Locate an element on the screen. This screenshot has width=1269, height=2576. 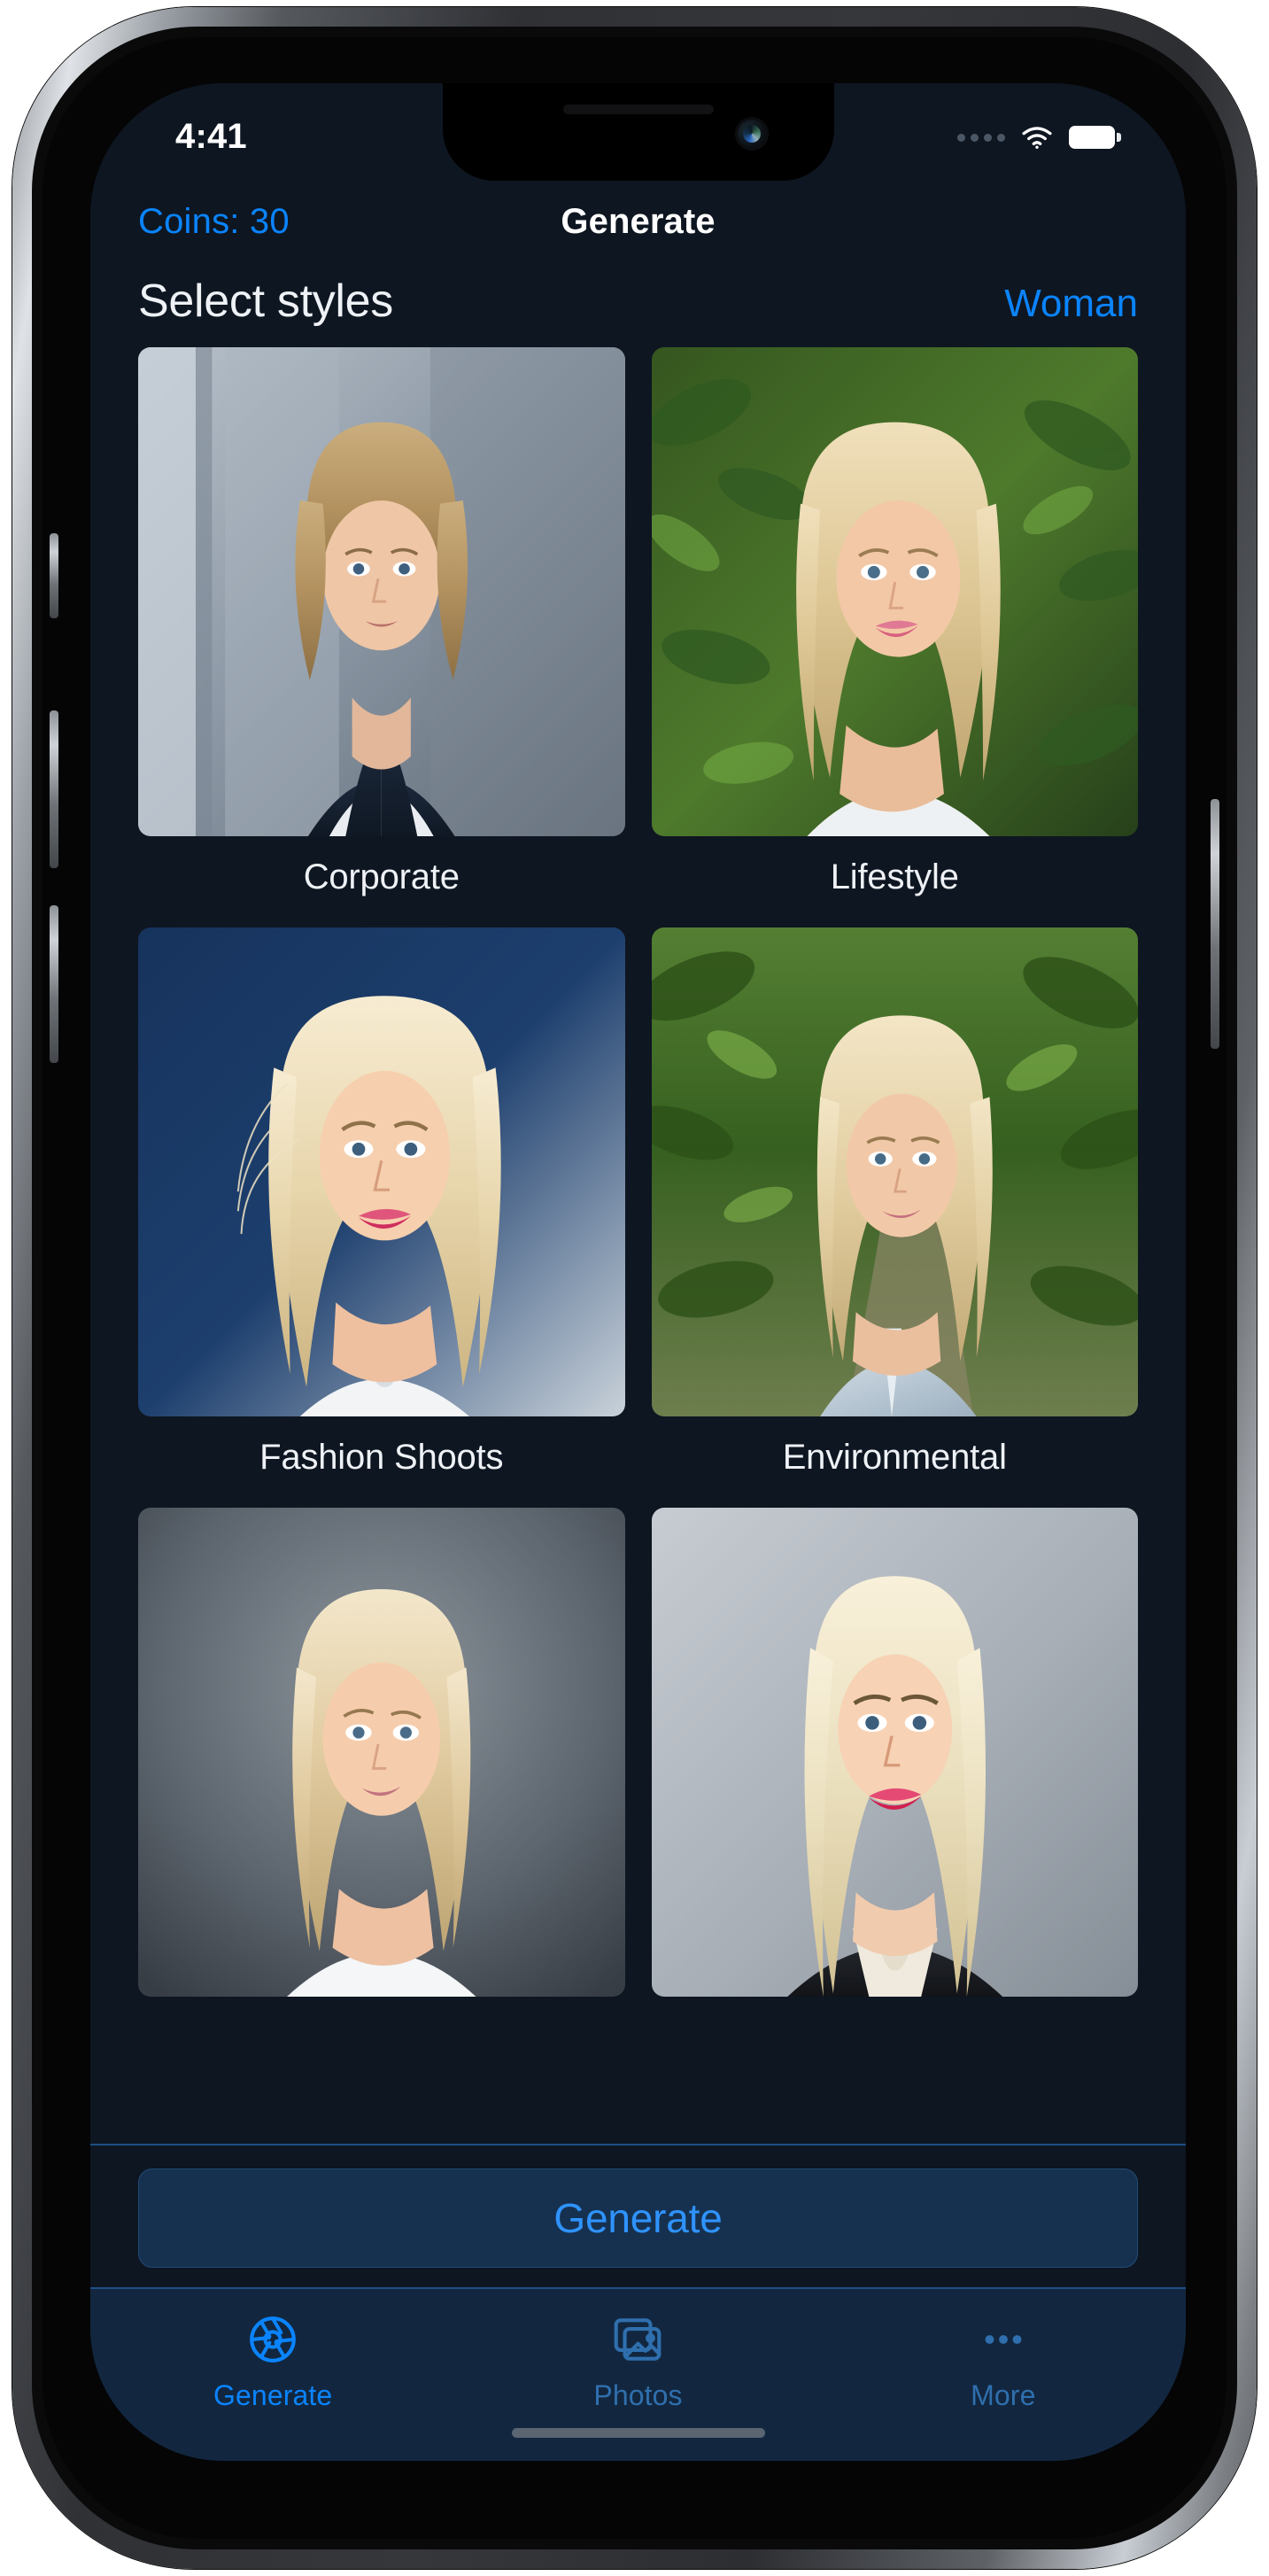
volume-down-button is located at coordinates (54, 984).